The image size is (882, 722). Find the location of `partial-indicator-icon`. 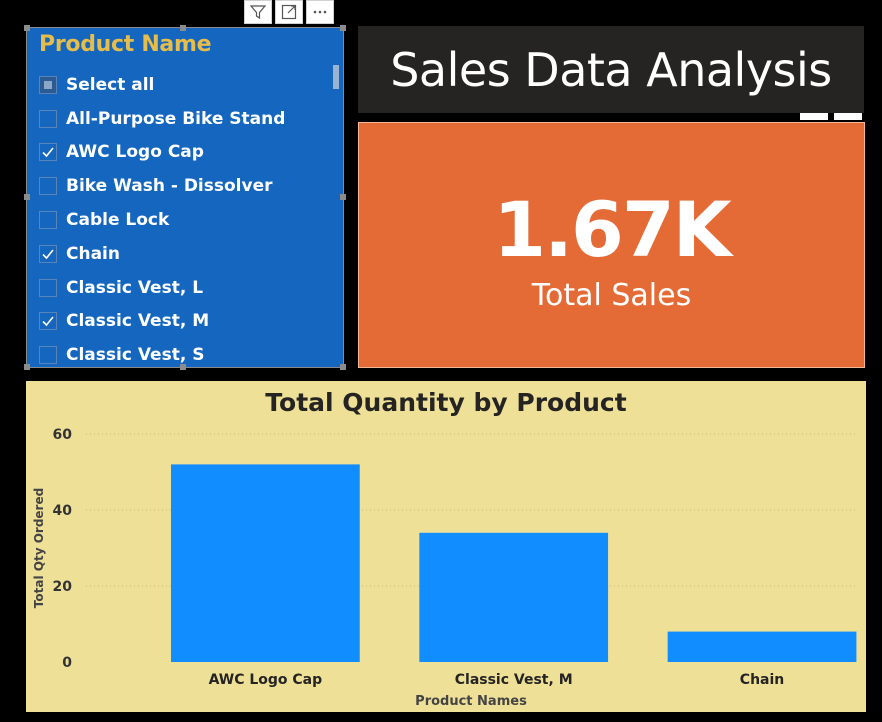

partial-indicator-icon is located at coordinates (48, 84).